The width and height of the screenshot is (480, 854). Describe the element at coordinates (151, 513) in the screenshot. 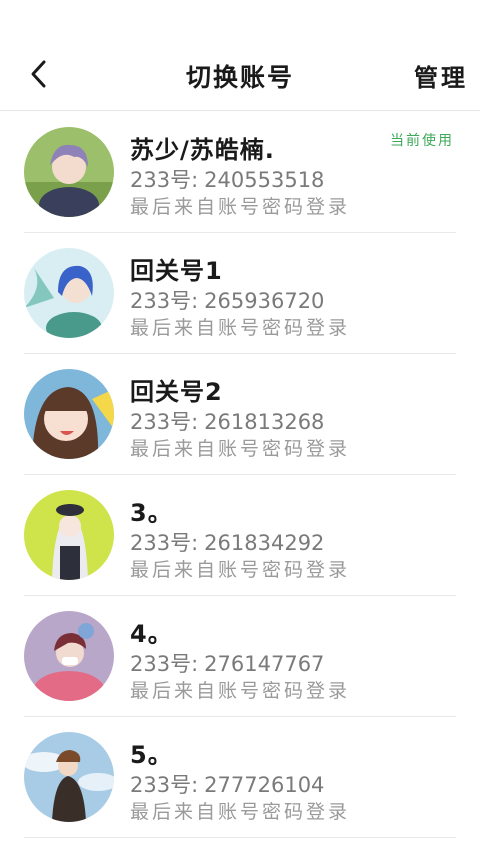

I see `account-name: 3。` at that location.